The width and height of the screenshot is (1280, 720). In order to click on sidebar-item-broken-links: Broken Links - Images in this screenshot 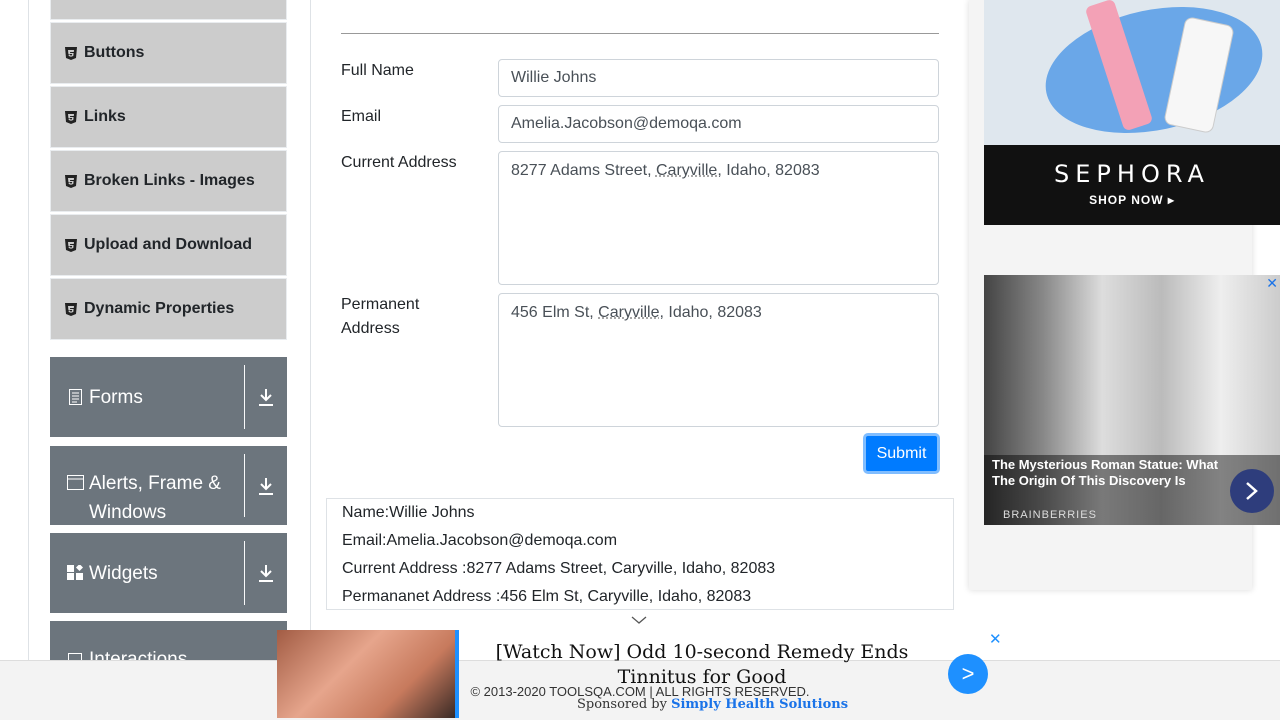, I will do `click(168, 181)`.